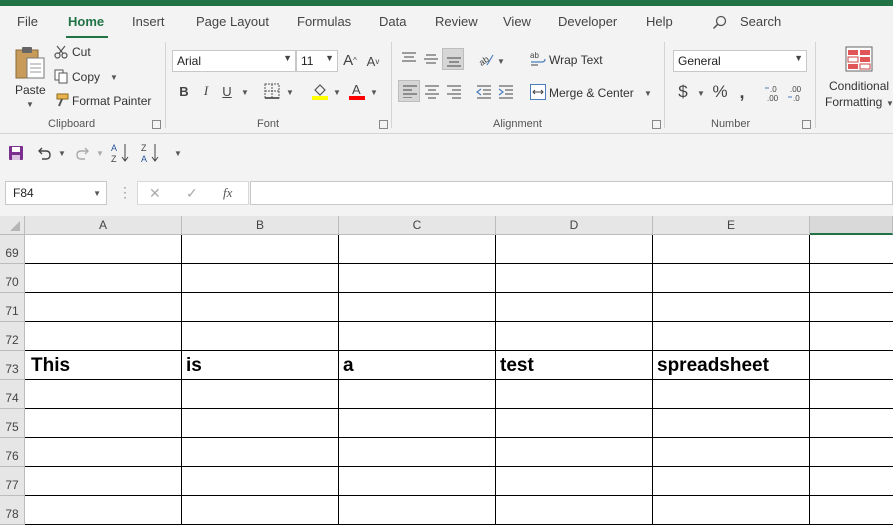 The height and width of the screenshot is (525, 893). I want to click on currency-icon: $, so click(683, 92).